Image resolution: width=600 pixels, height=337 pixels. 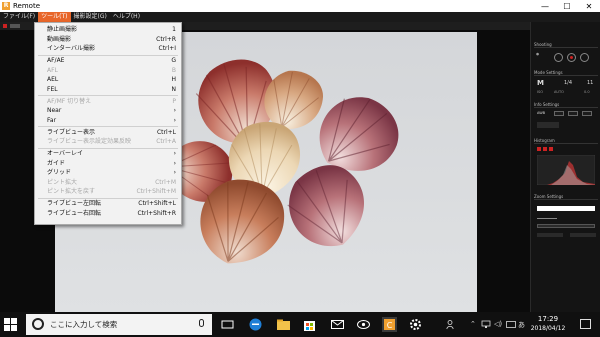 I want to click on zoom-dropdown, so click(x=566, y=208).